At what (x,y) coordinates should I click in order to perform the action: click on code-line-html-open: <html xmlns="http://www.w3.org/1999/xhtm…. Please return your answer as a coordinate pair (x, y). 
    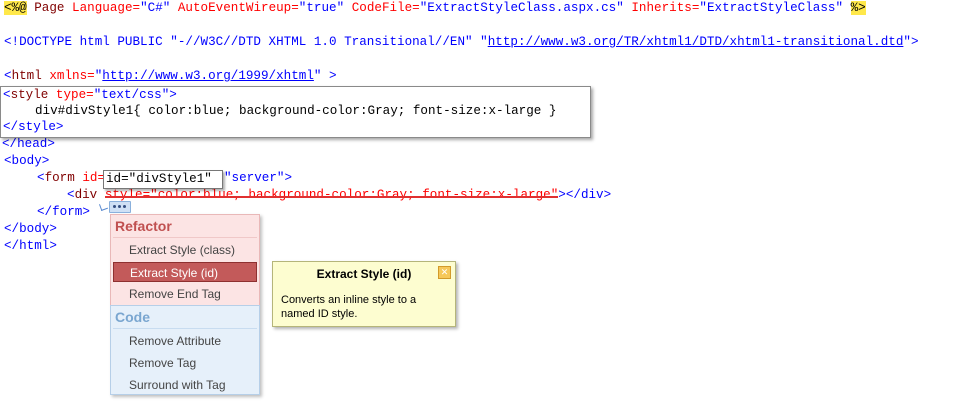
    Looking at the image, I should click on (170, 76).